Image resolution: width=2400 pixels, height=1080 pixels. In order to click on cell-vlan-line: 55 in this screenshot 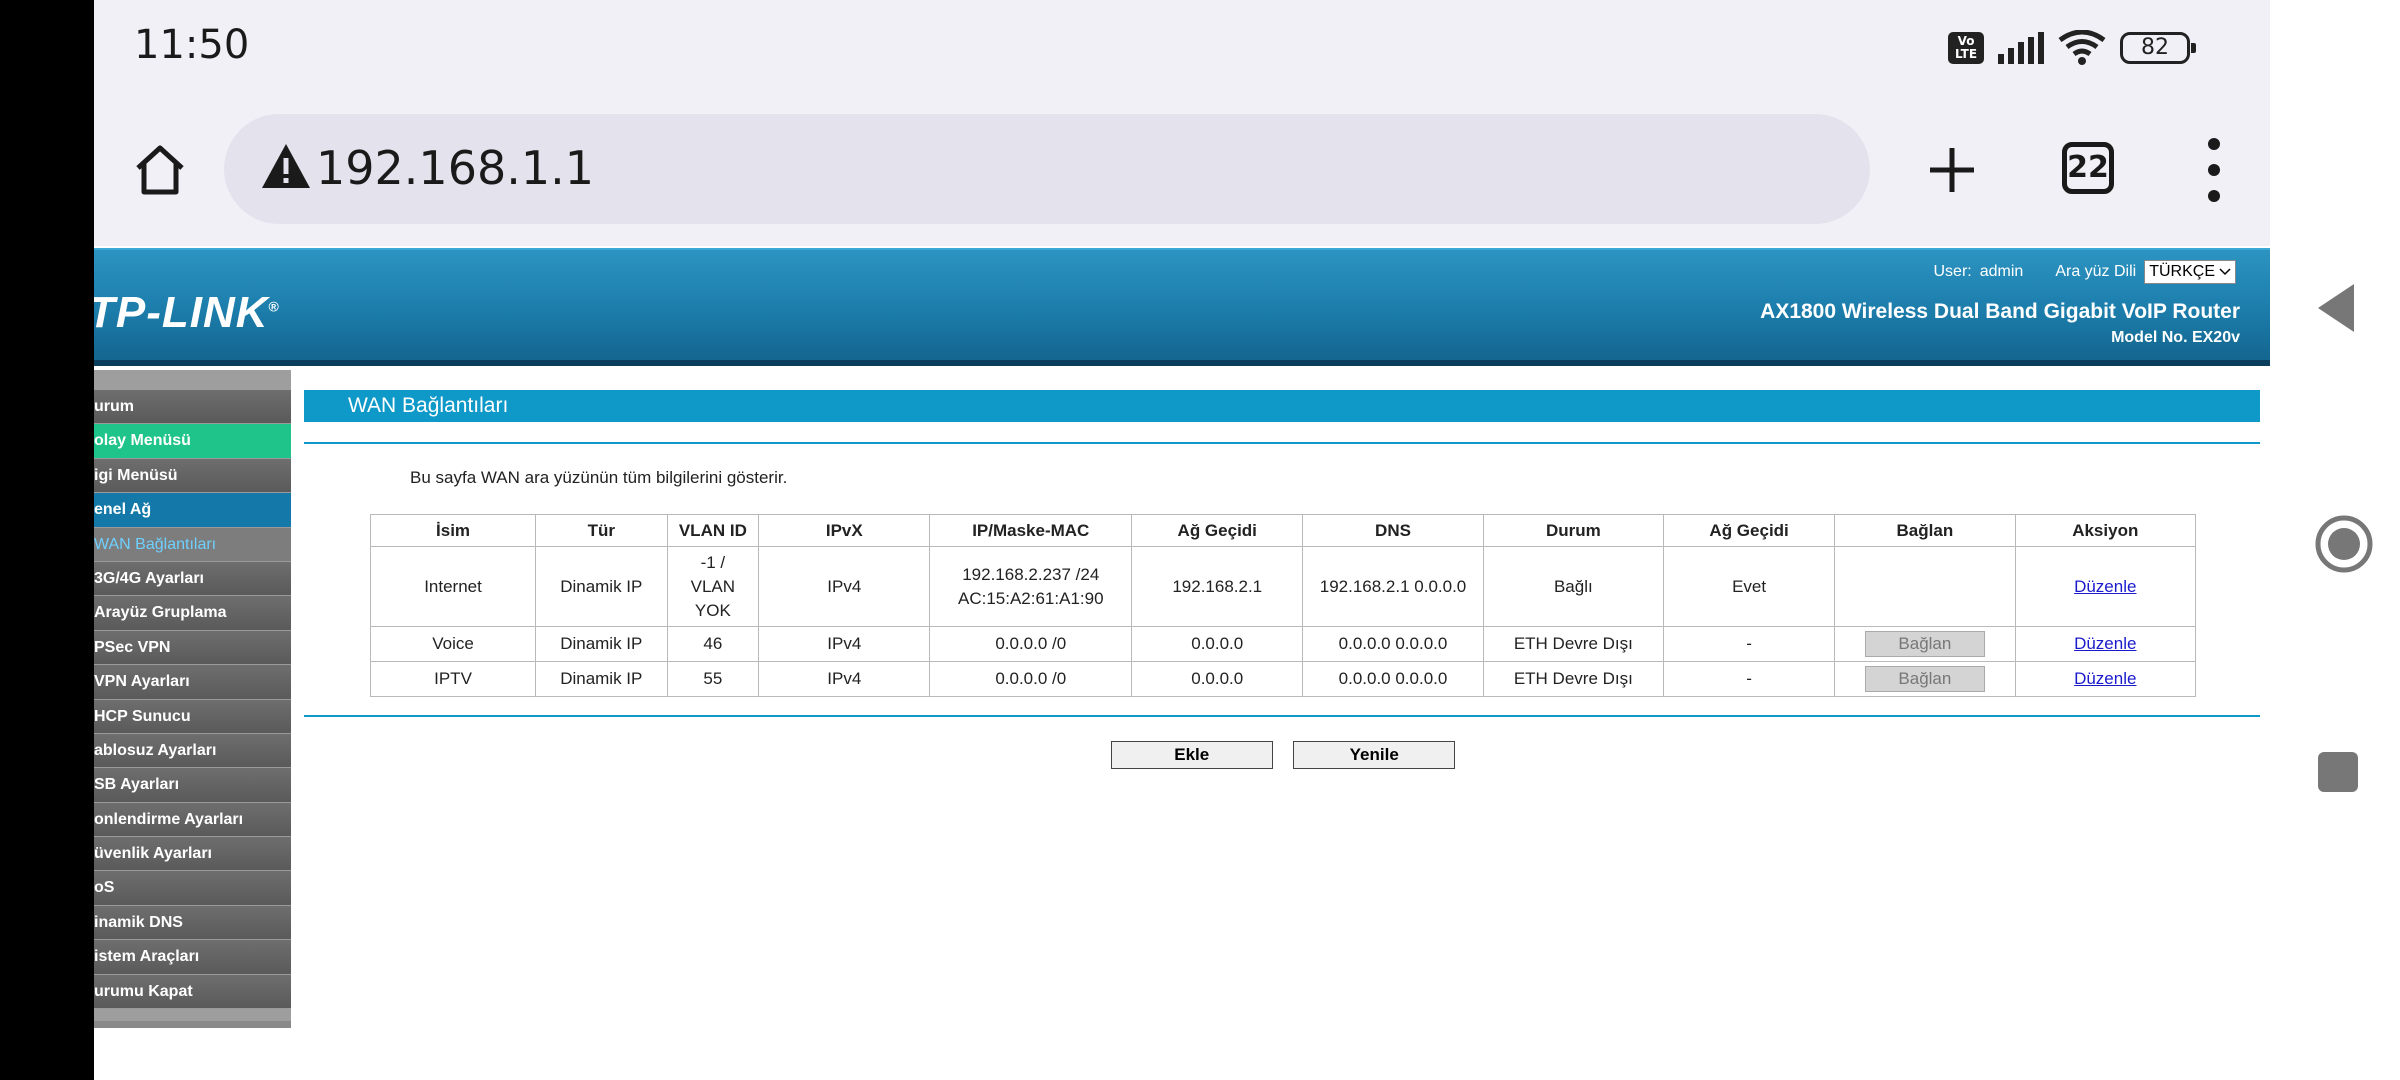, I will do `click(713, 678)`.